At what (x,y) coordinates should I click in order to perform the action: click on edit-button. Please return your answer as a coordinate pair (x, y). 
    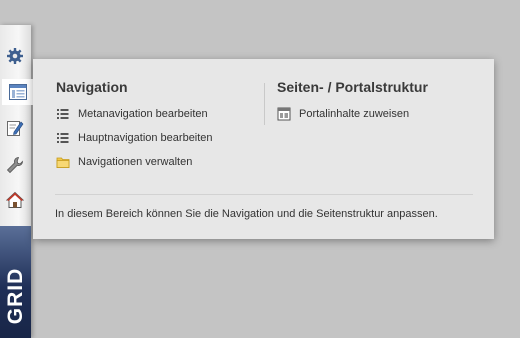
    Looking at the image, I should click on (14, 128).